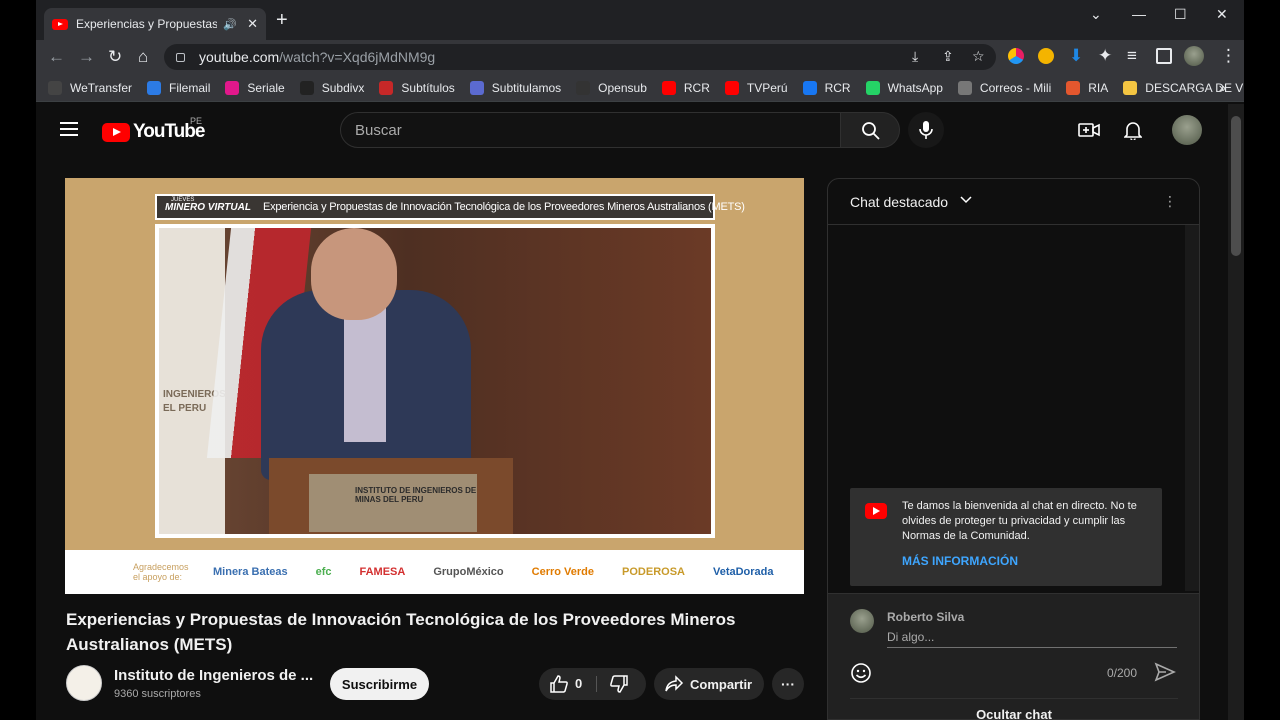 This screenshot has width=1280, height=720. Describe the element at coordinates (90, 87) in the screenshot. I see `bookmark-item: WeTransfer` at that location.